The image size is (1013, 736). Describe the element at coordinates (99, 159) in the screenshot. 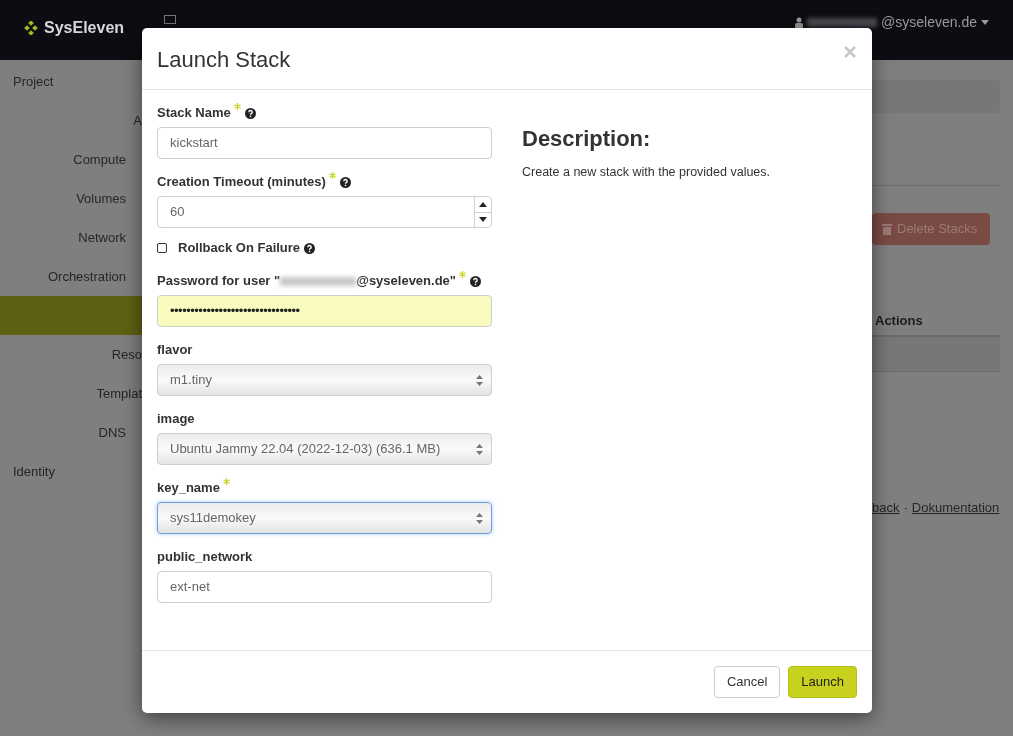

I see `sidebar-item: Compute` at that location.